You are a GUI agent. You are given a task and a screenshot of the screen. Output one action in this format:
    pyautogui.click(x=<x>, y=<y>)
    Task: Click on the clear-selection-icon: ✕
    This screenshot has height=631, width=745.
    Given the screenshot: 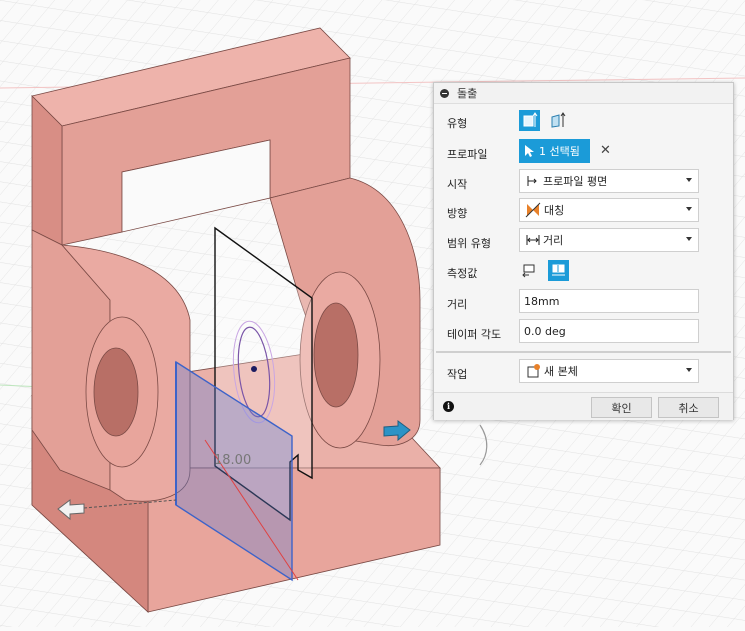 What is the action you would take?
    pyautogui.click(x=605, y=150)
    